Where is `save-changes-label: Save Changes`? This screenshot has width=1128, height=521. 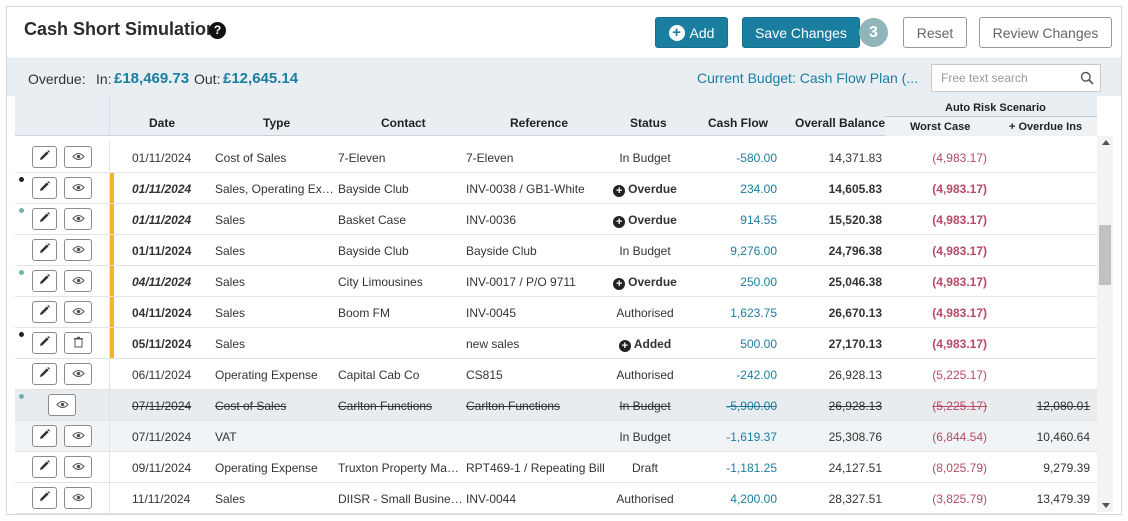
save-changes-label: Save Changes is located at coordinates (801, 32).